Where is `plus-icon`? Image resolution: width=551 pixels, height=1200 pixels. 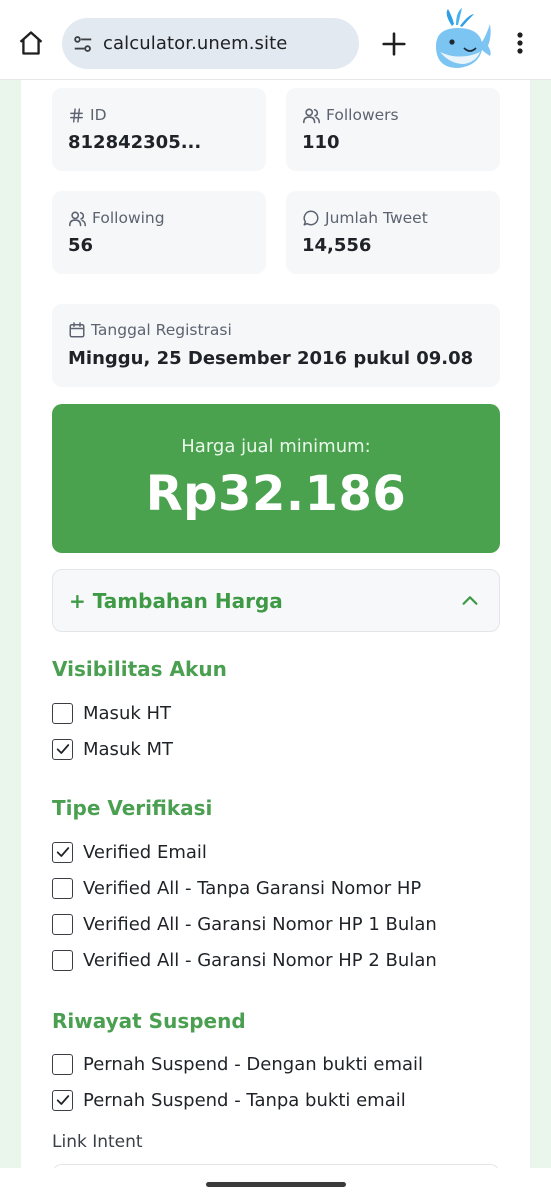 plus-icon is located at coordinates (394, 44).